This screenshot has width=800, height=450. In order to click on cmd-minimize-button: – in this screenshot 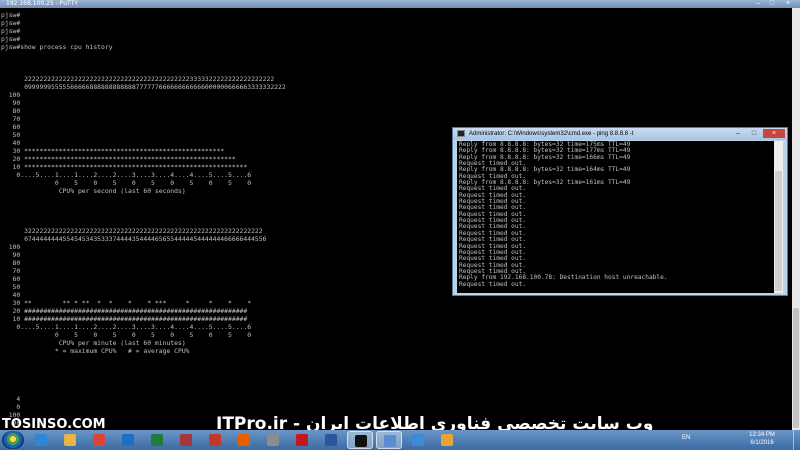, I will do `click(738, 133)`.